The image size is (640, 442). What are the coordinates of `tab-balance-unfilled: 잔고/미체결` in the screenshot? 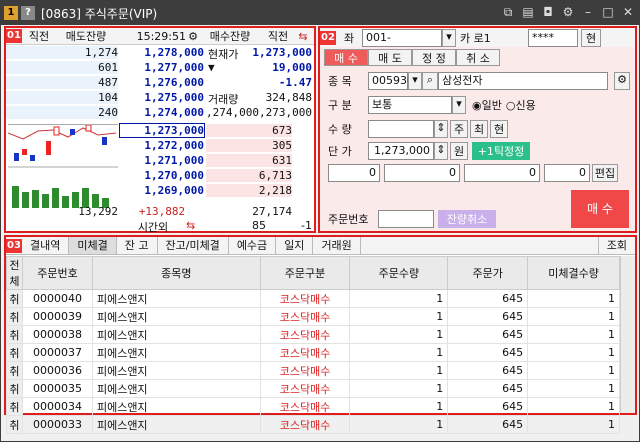 It's located at (193, 245).